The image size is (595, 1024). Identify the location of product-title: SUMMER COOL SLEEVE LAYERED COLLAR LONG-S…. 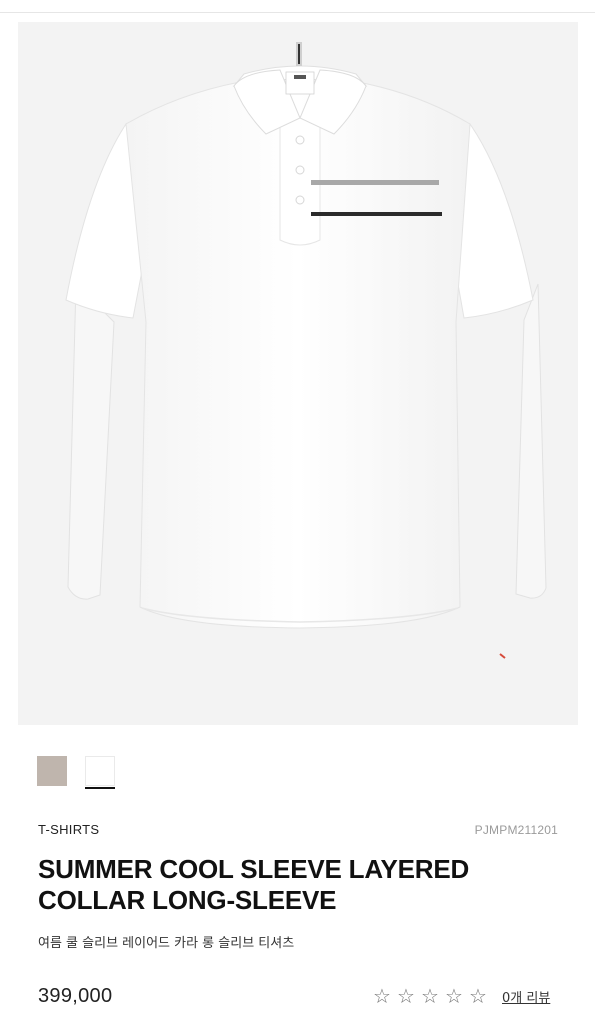
(298, 885).